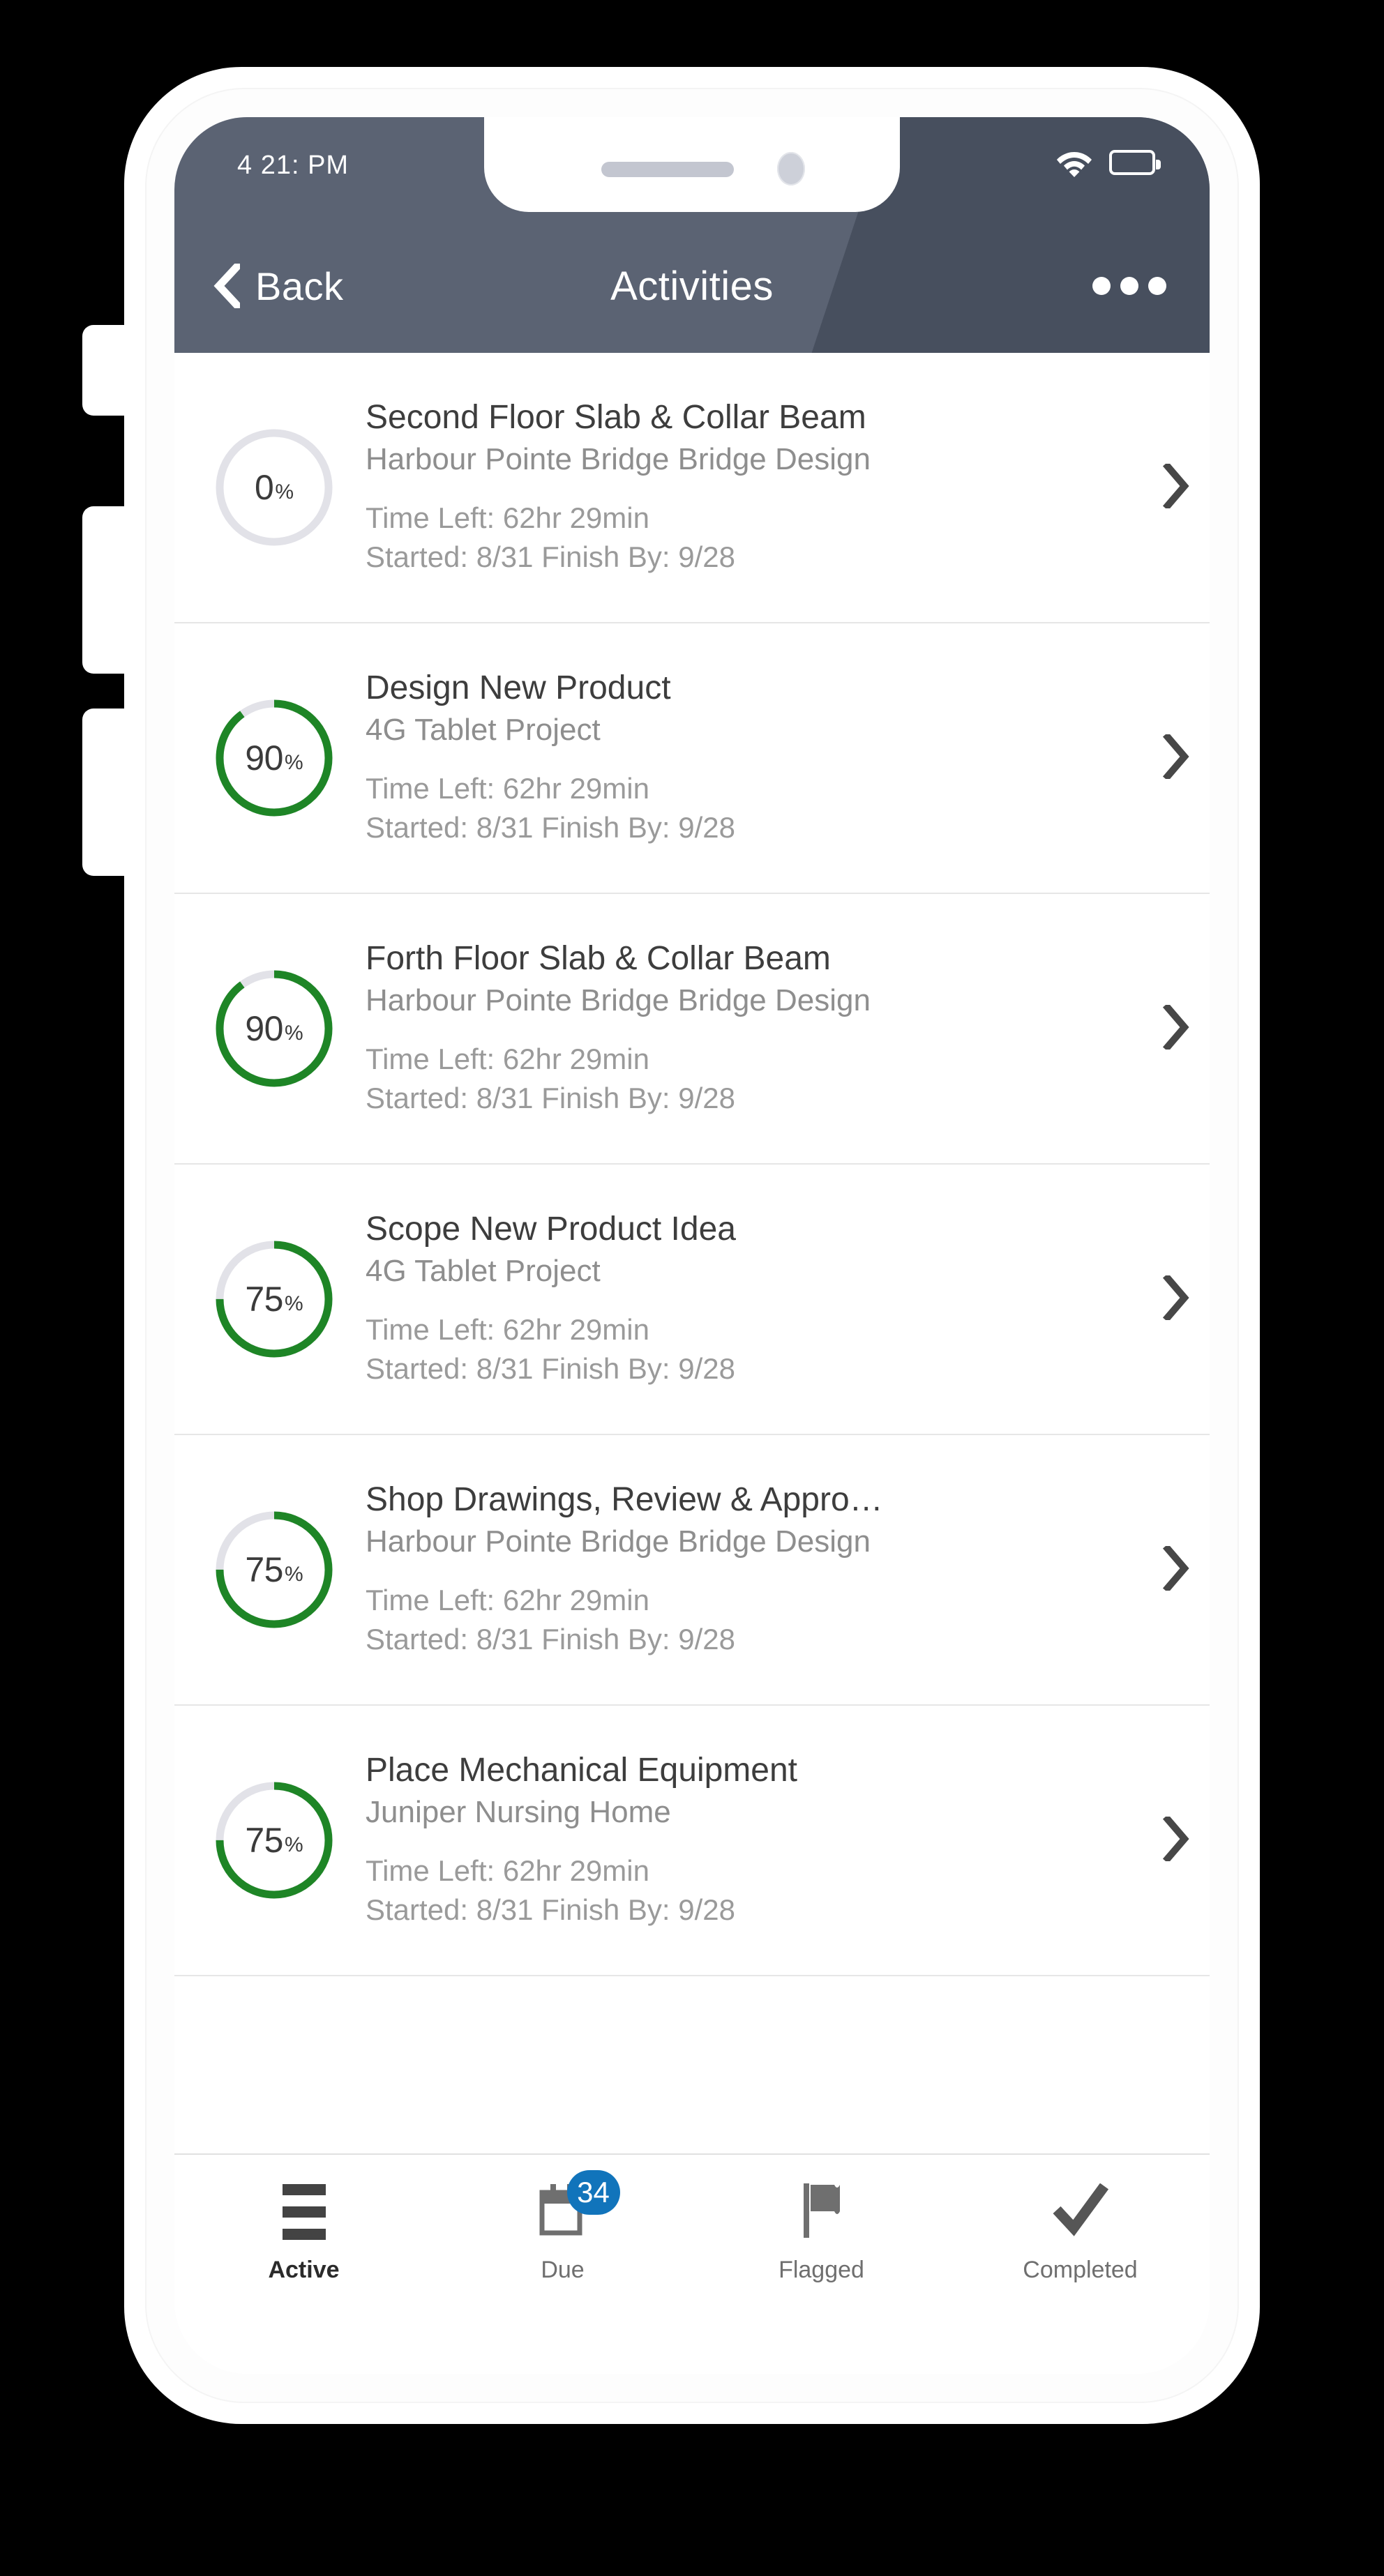 This screenshot has width=1384, height=2576. I want to click on tab-item-completed: Completed, so click(1080, 2233).